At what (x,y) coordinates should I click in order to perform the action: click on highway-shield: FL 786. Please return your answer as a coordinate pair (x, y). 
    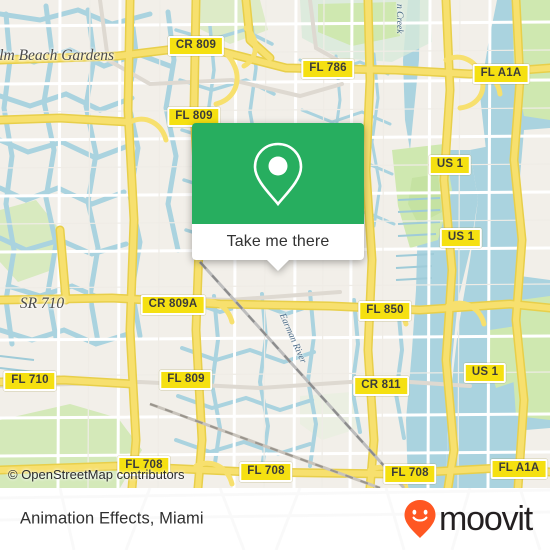
    Looking at the image, I should click on (328, 69).